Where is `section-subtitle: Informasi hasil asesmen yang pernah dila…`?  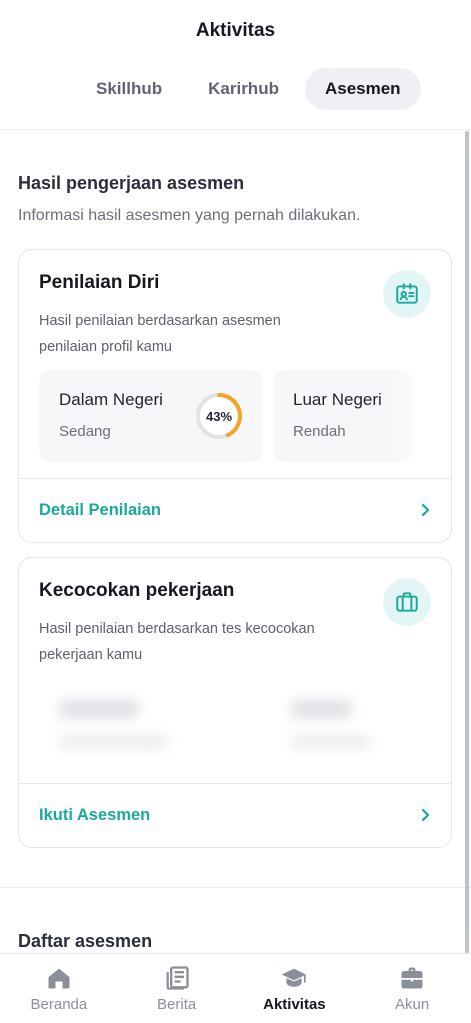
section-subtitle: Informasi hasil asesmen yang pernah dila… is located at coordinates (189, 215).